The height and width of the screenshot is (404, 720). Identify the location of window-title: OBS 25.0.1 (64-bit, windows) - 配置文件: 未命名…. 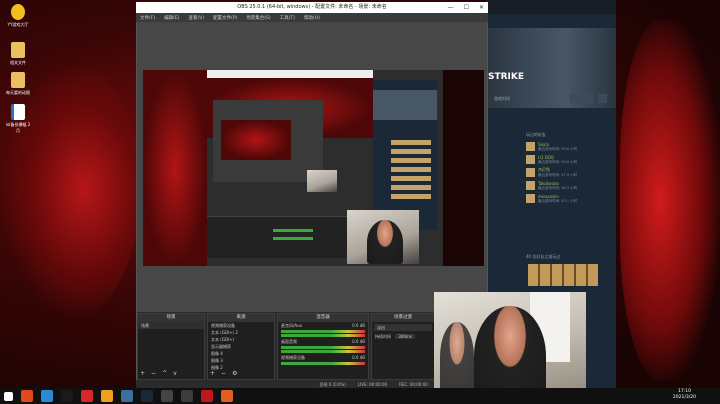
(312, 7).